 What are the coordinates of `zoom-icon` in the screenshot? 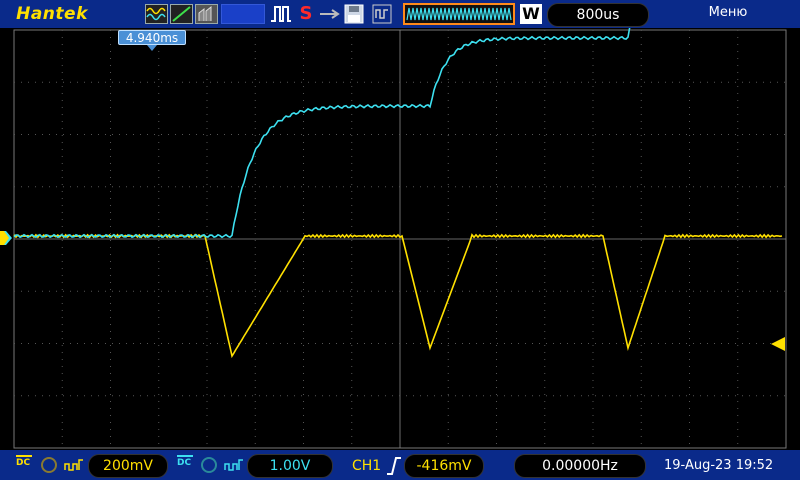 It's located at (459, 14).